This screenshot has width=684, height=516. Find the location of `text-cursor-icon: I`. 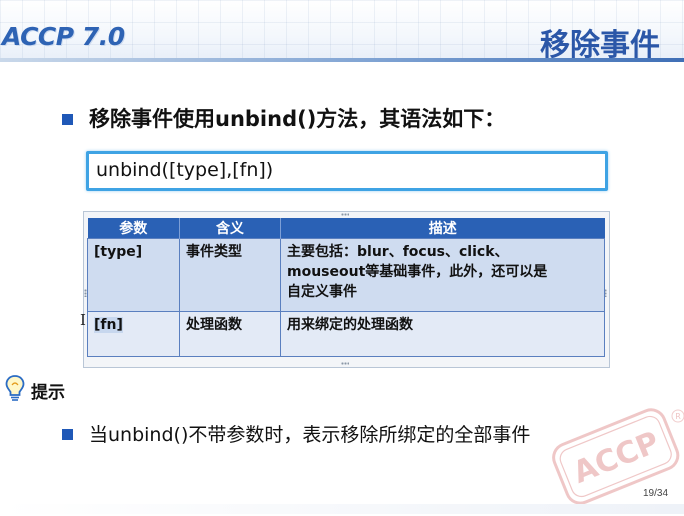

text-cursor-icon: I is located at coordinates (83, 320).